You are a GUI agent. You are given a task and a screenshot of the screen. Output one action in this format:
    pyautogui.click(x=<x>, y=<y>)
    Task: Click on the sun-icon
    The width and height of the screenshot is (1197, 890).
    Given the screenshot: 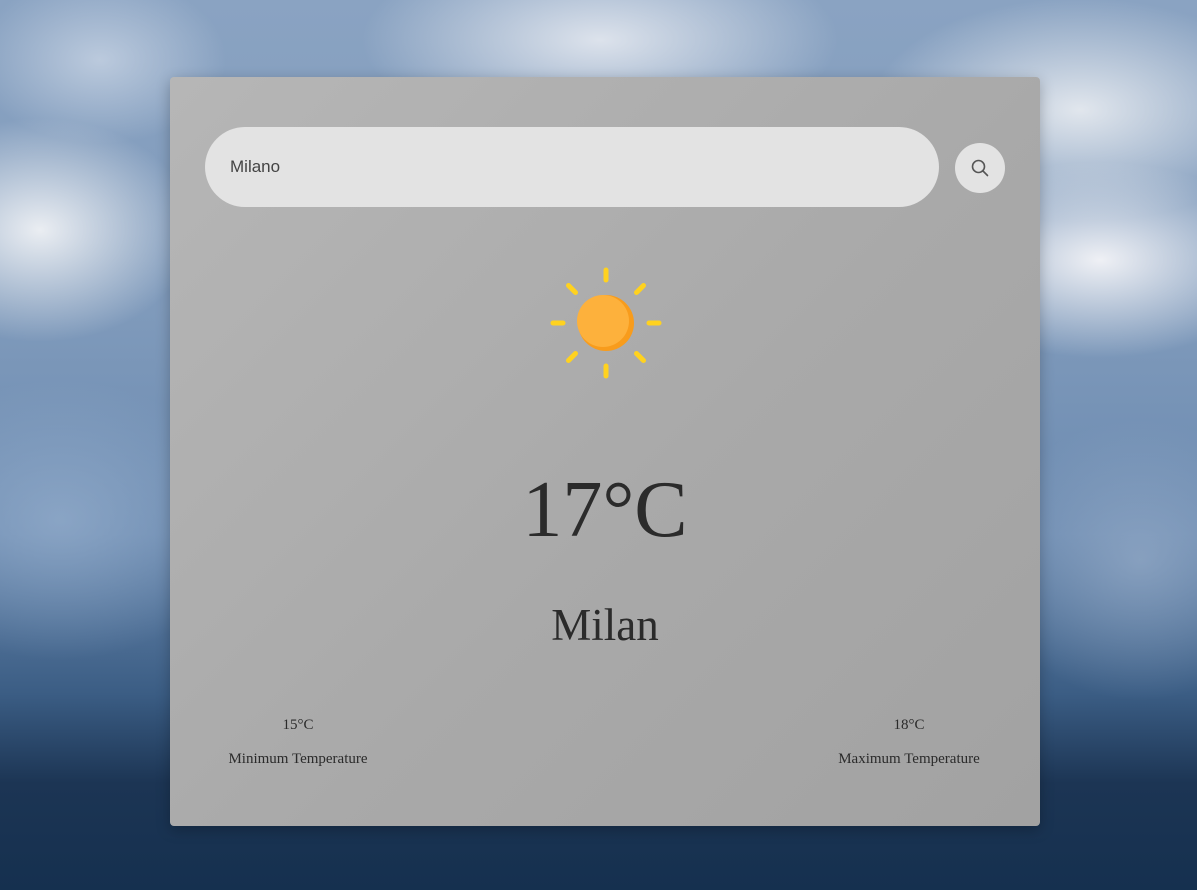 What is the action you would take?
    pyautogui.click(x=606, y=323)
    